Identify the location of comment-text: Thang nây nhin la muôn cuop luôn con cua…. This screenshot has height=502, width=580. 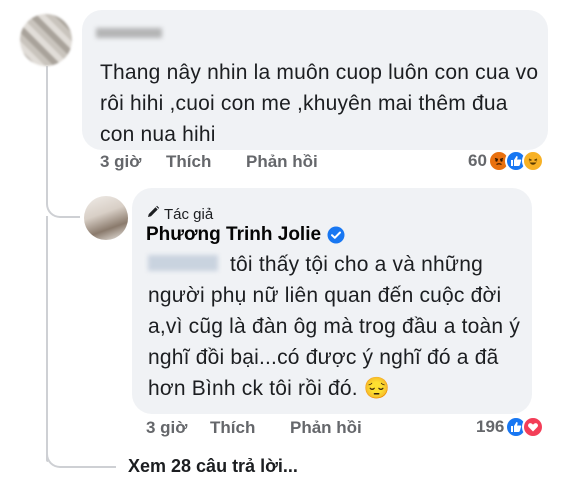
(319, 103).